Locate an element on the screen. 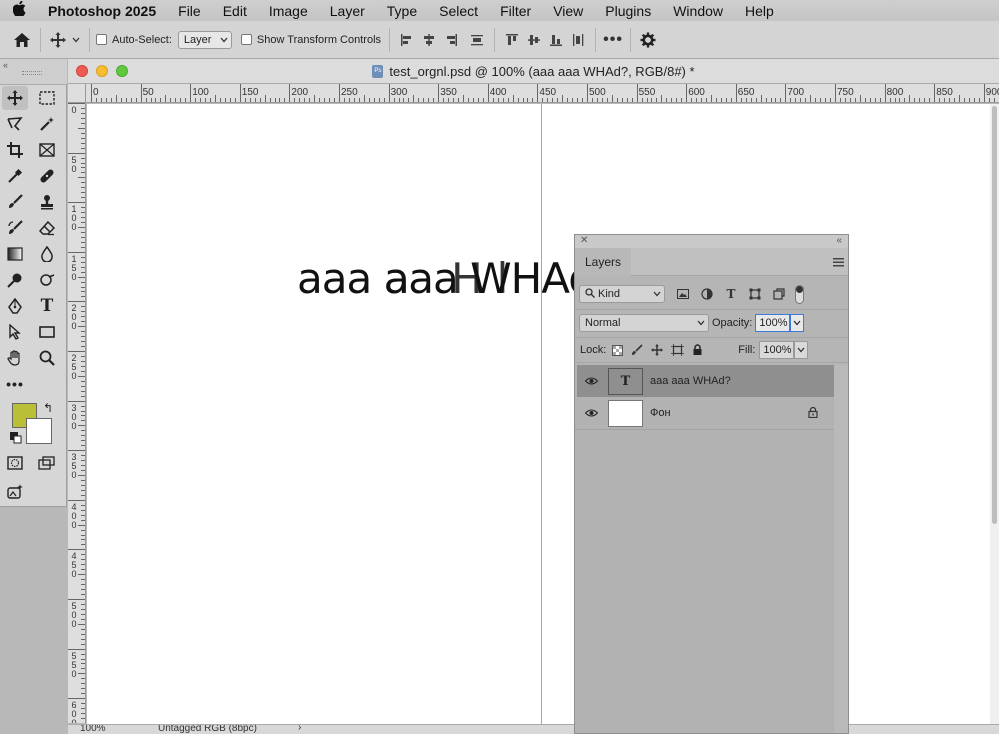 The height and width of the screenshot is (734, 999). healing-brush-icon is located at coordinates (47, 176).